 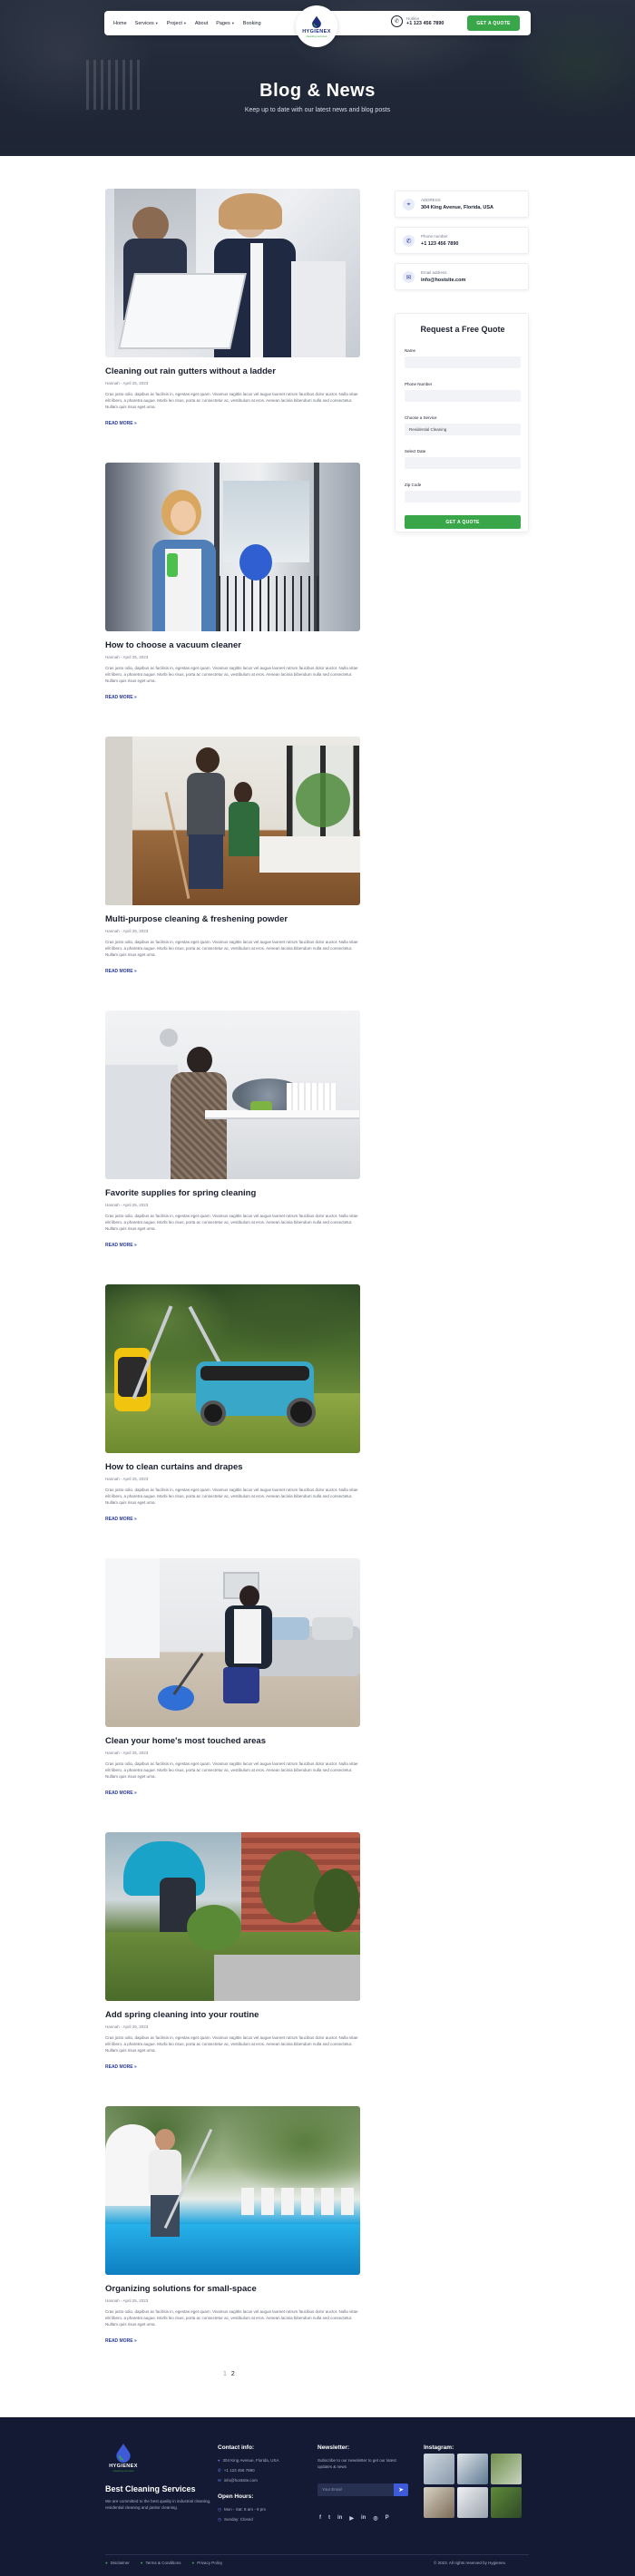 What do you see at coordinates (150, 2488) in the screenshot?
I see `footer-heading: Best Cleaning Services` at bounding box center [150, 2488].